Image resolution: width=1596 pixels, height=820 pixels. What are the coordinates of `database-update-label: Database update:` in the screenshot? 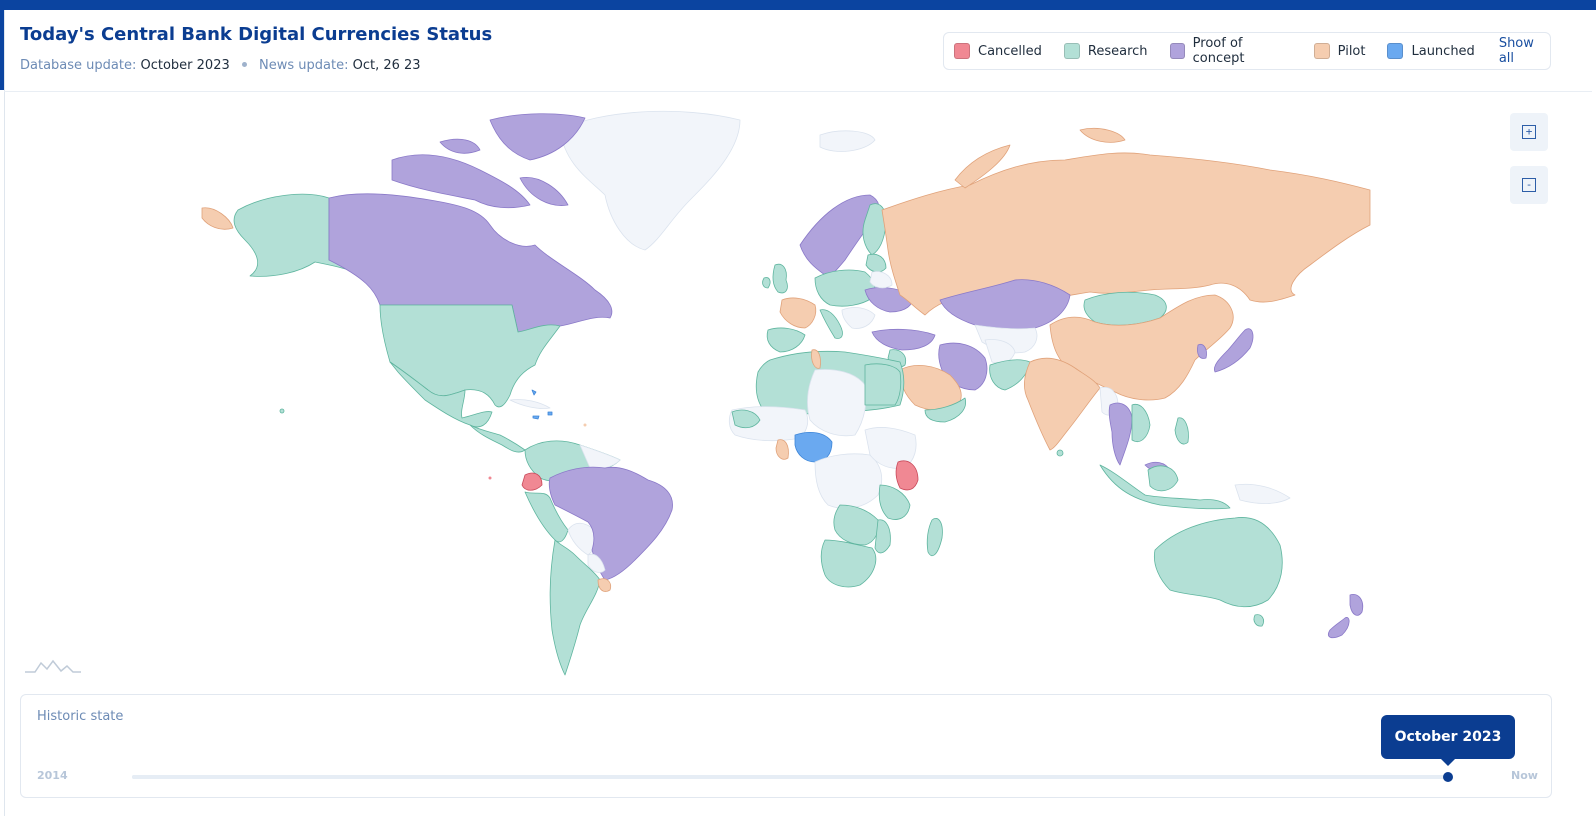 It's located at (78, 65).